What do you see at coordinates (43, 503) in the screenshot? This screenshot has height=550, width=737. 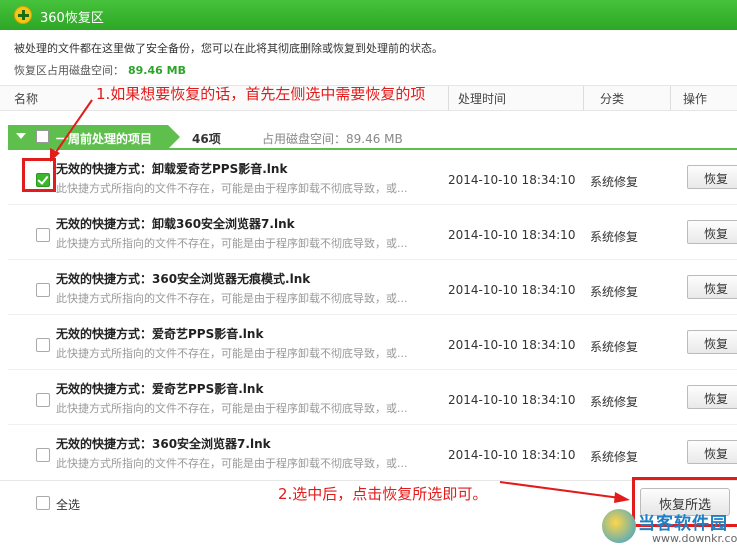 I see `select-all-checkbox` at bounding box center [43, 503].